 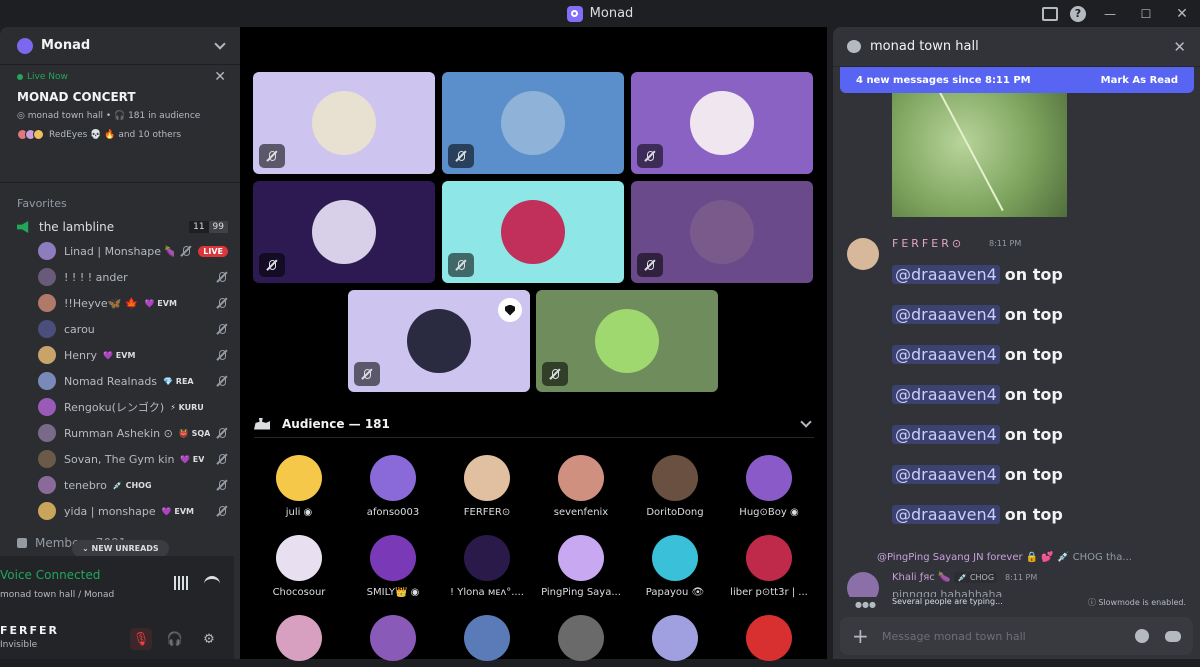 What do you see at coordinates (139, 355) in the screenshot?
I see `voice-member: Henry 💜 EVM` at bounding box center [139, 355].